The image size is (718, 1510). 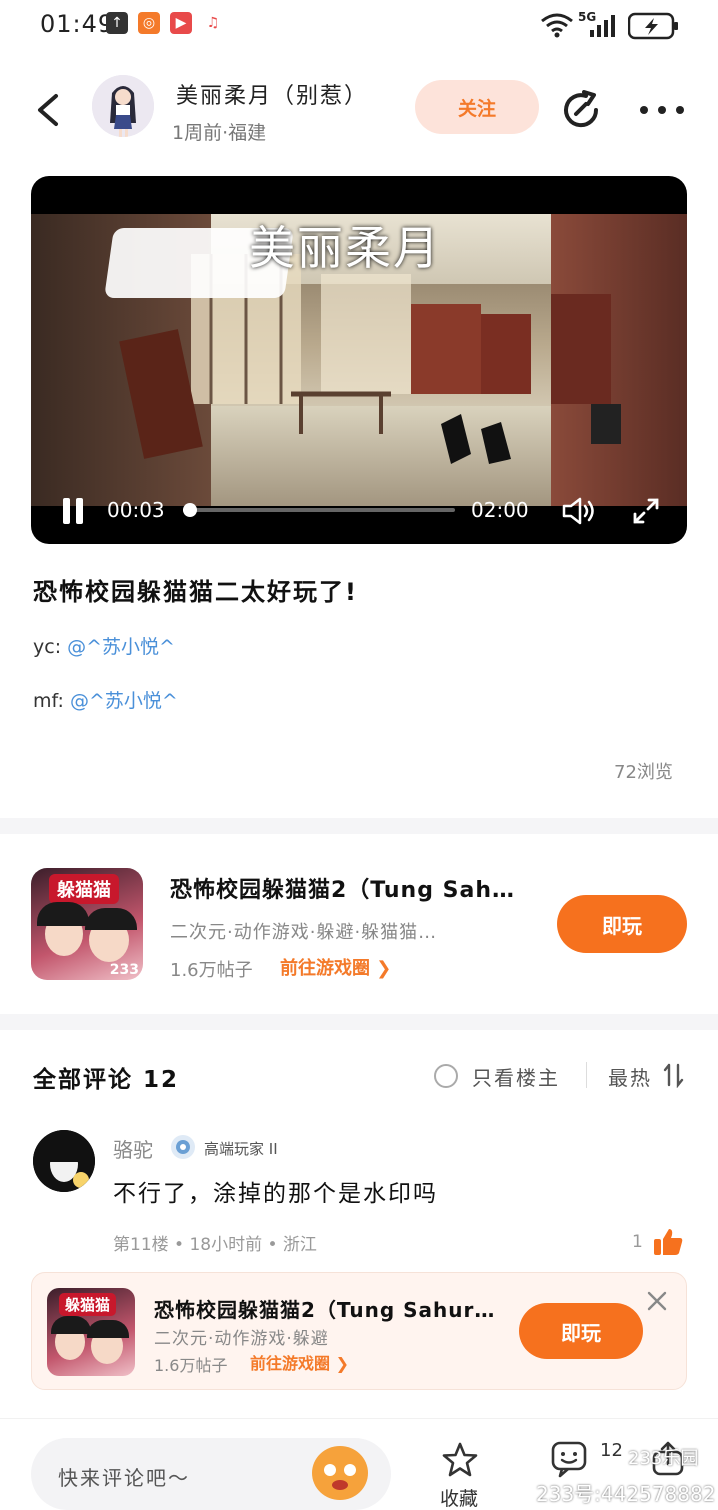 I want to click on wifi-icon, so click(x=557, y=25).